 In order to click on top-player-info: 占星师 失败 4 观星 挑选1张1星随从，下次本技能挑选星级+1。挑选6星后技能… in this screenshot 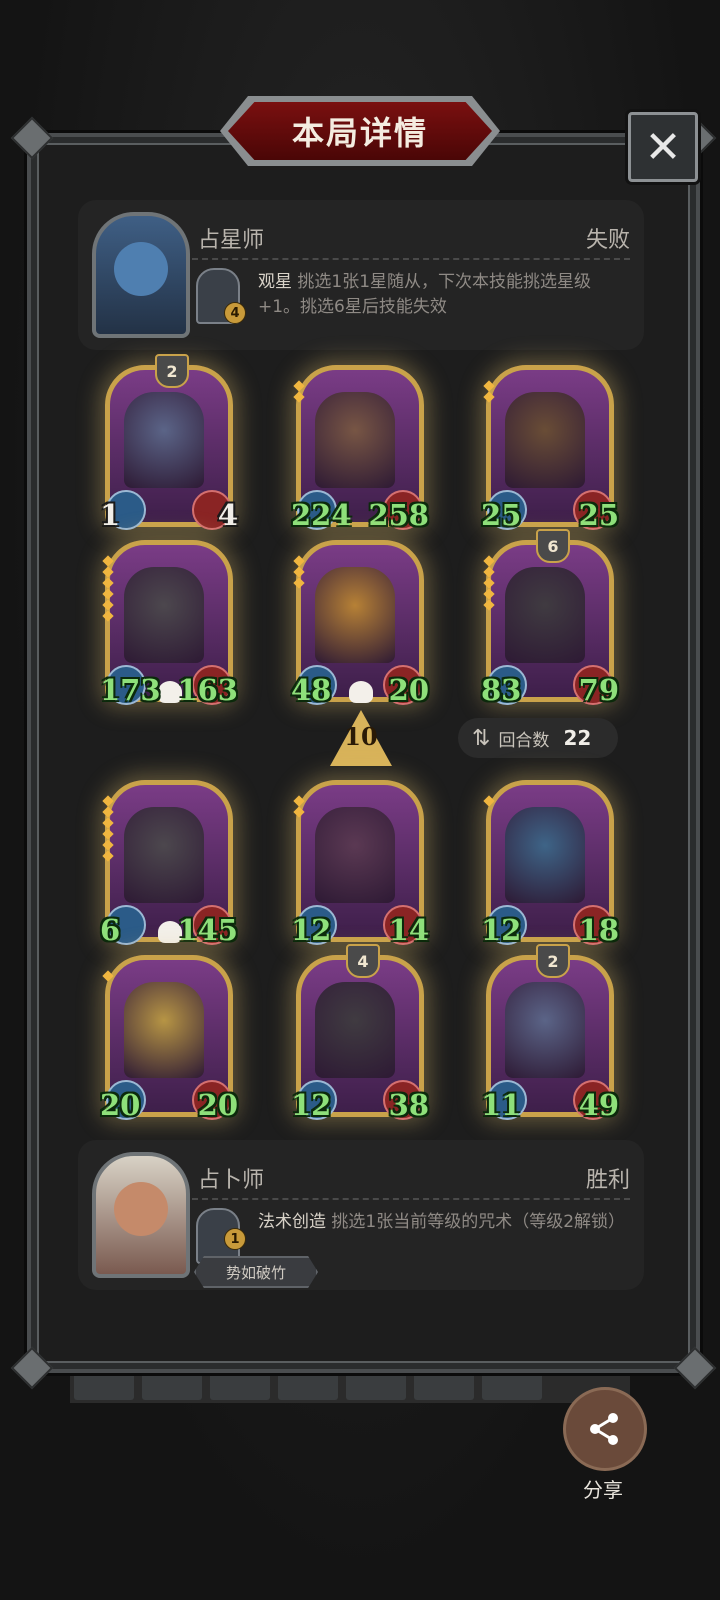, I will do `click(361, 275)`.